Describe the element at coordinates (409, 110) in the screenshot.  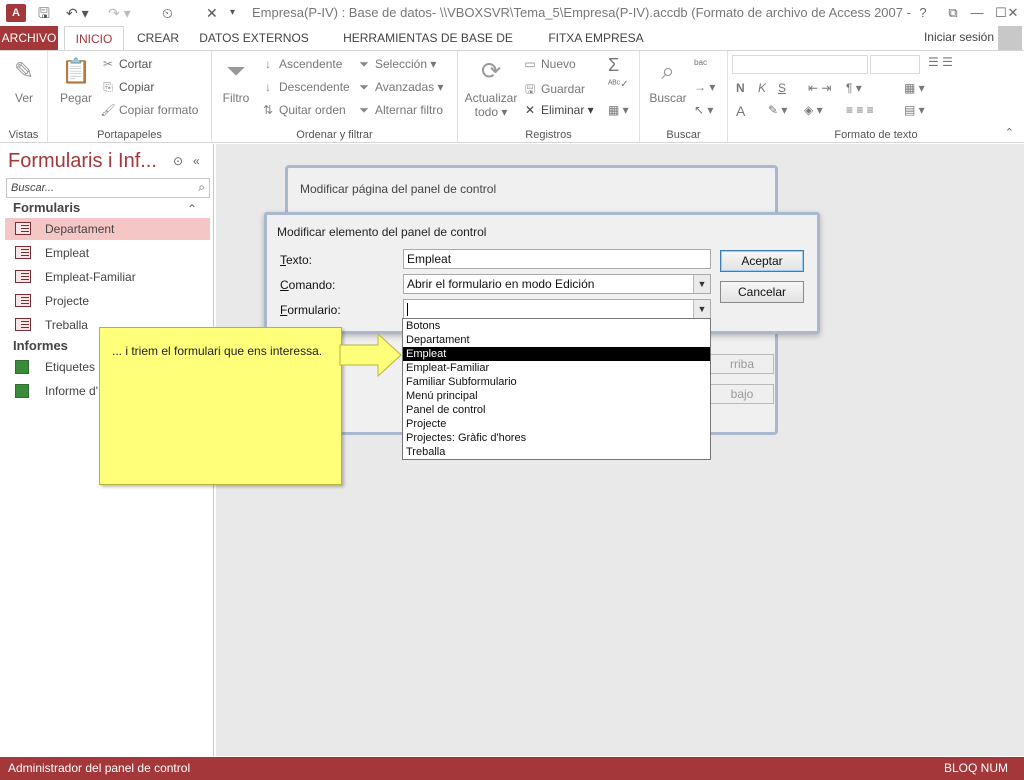
I see `alternar-filtro-label: Alternar filtro` at that location.